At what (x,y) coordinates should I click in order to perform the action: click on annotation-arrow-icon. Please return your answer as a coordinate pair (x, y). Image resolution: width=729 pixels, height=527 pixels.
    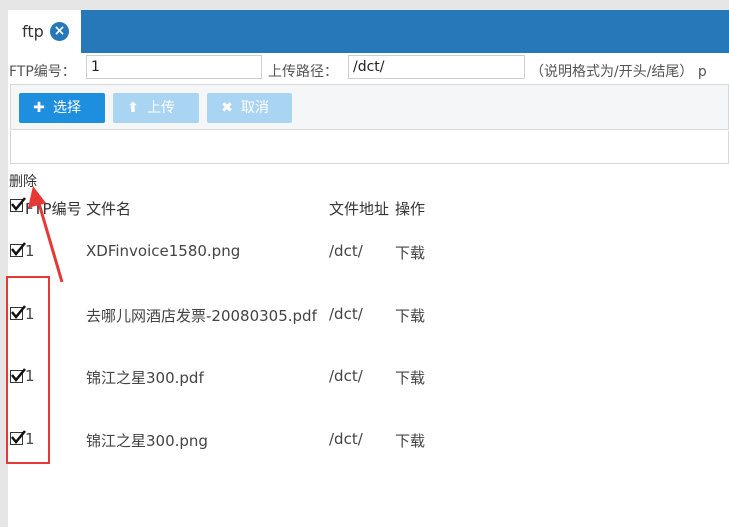
    Looking at the image, I should click on (46, 234).